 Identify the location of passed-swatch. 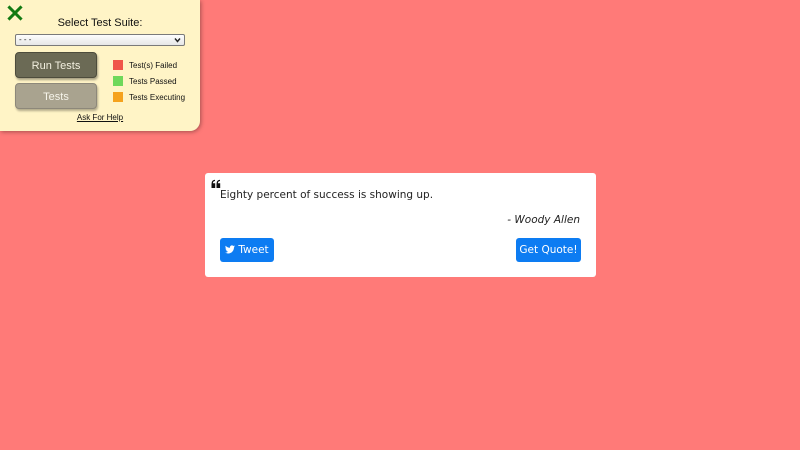
(118, 81).